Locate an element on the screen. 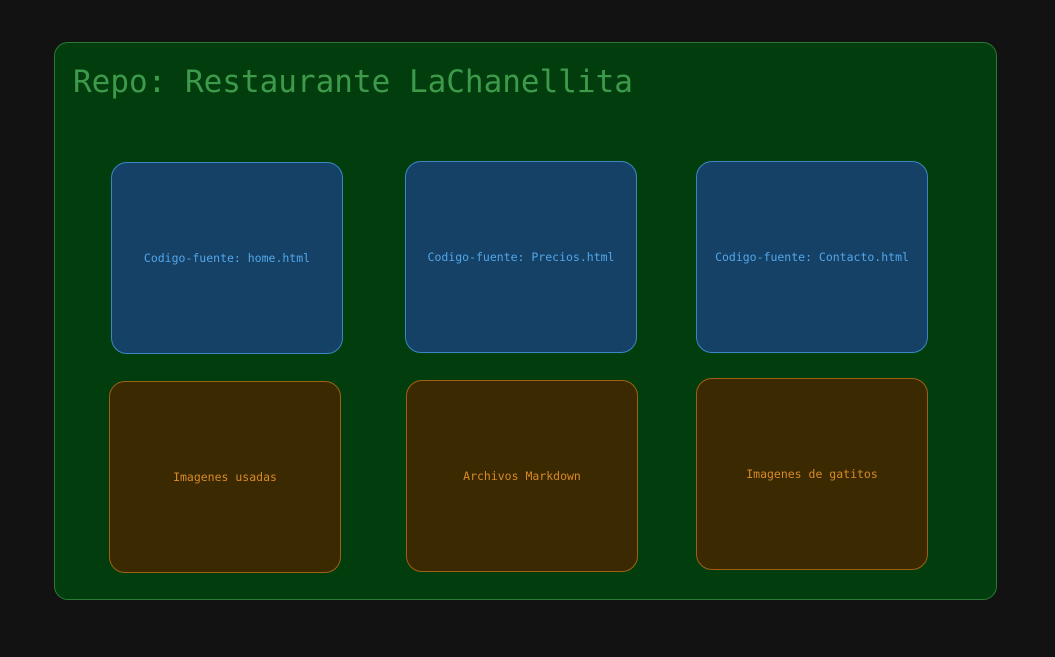 This screenshot has height=657, width=1055. source-file-contacto-box: Codigo-fuente: Contacto.html is located at coordinates (812, 257).